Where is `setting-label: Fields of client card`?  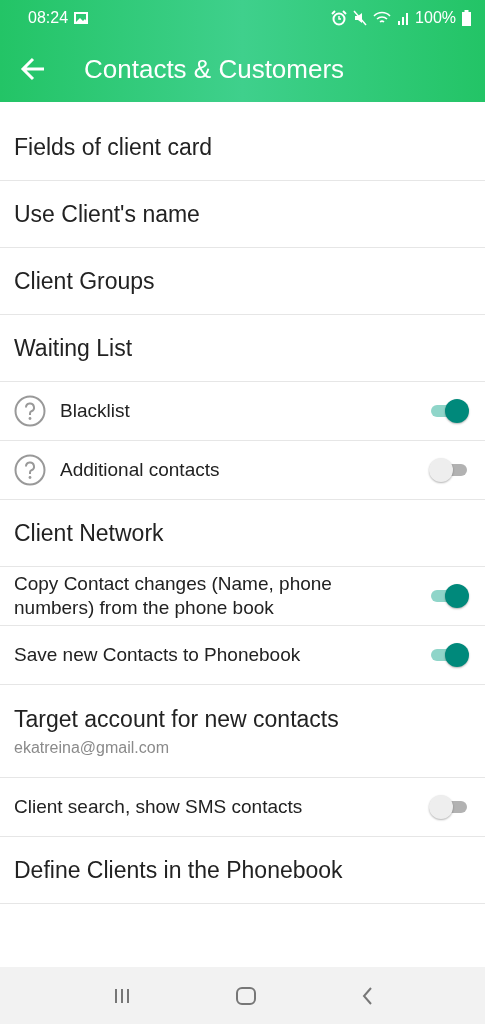
setting-label: Fields of client card is located at coordinates (114, 147).